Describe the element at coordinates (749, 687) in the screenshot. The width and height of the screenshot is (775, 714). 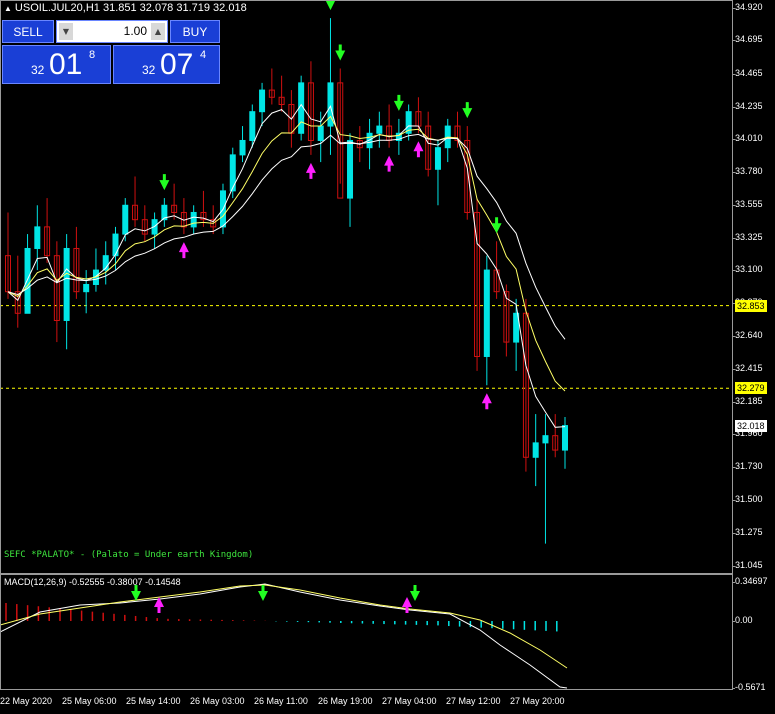
I see `macd-scale-tick: -0.5671` at that location.